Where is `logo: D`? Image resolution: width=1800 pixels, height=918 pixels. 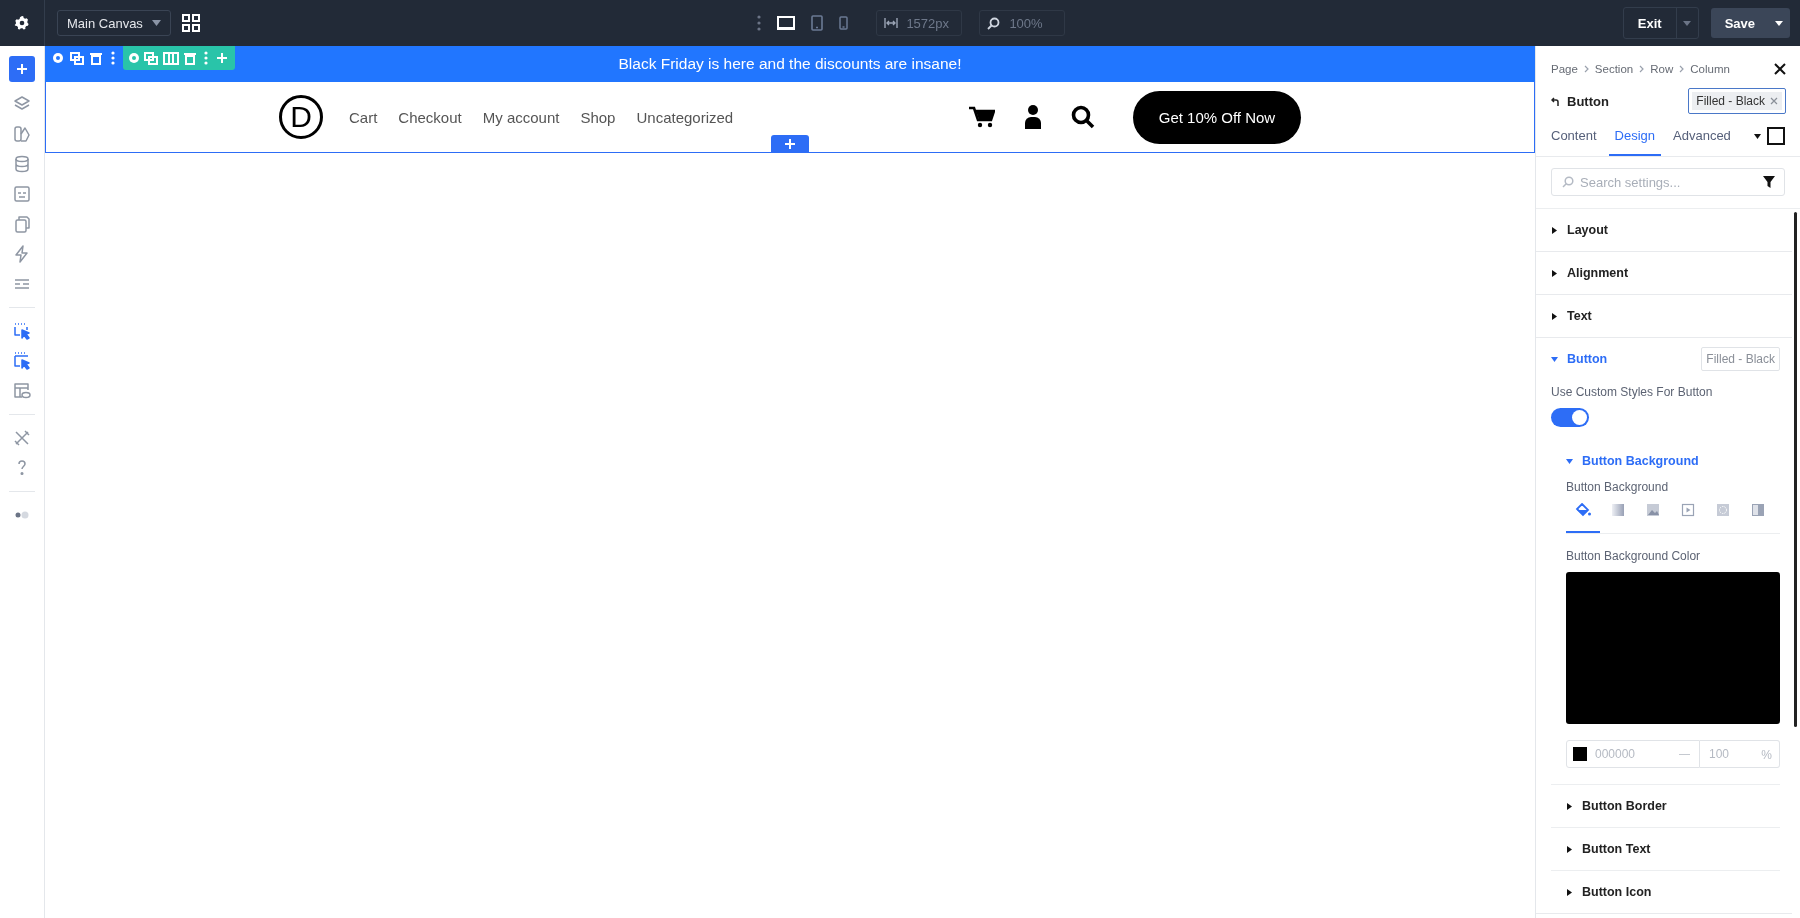
logo: D is located at coordinates (301, 117).